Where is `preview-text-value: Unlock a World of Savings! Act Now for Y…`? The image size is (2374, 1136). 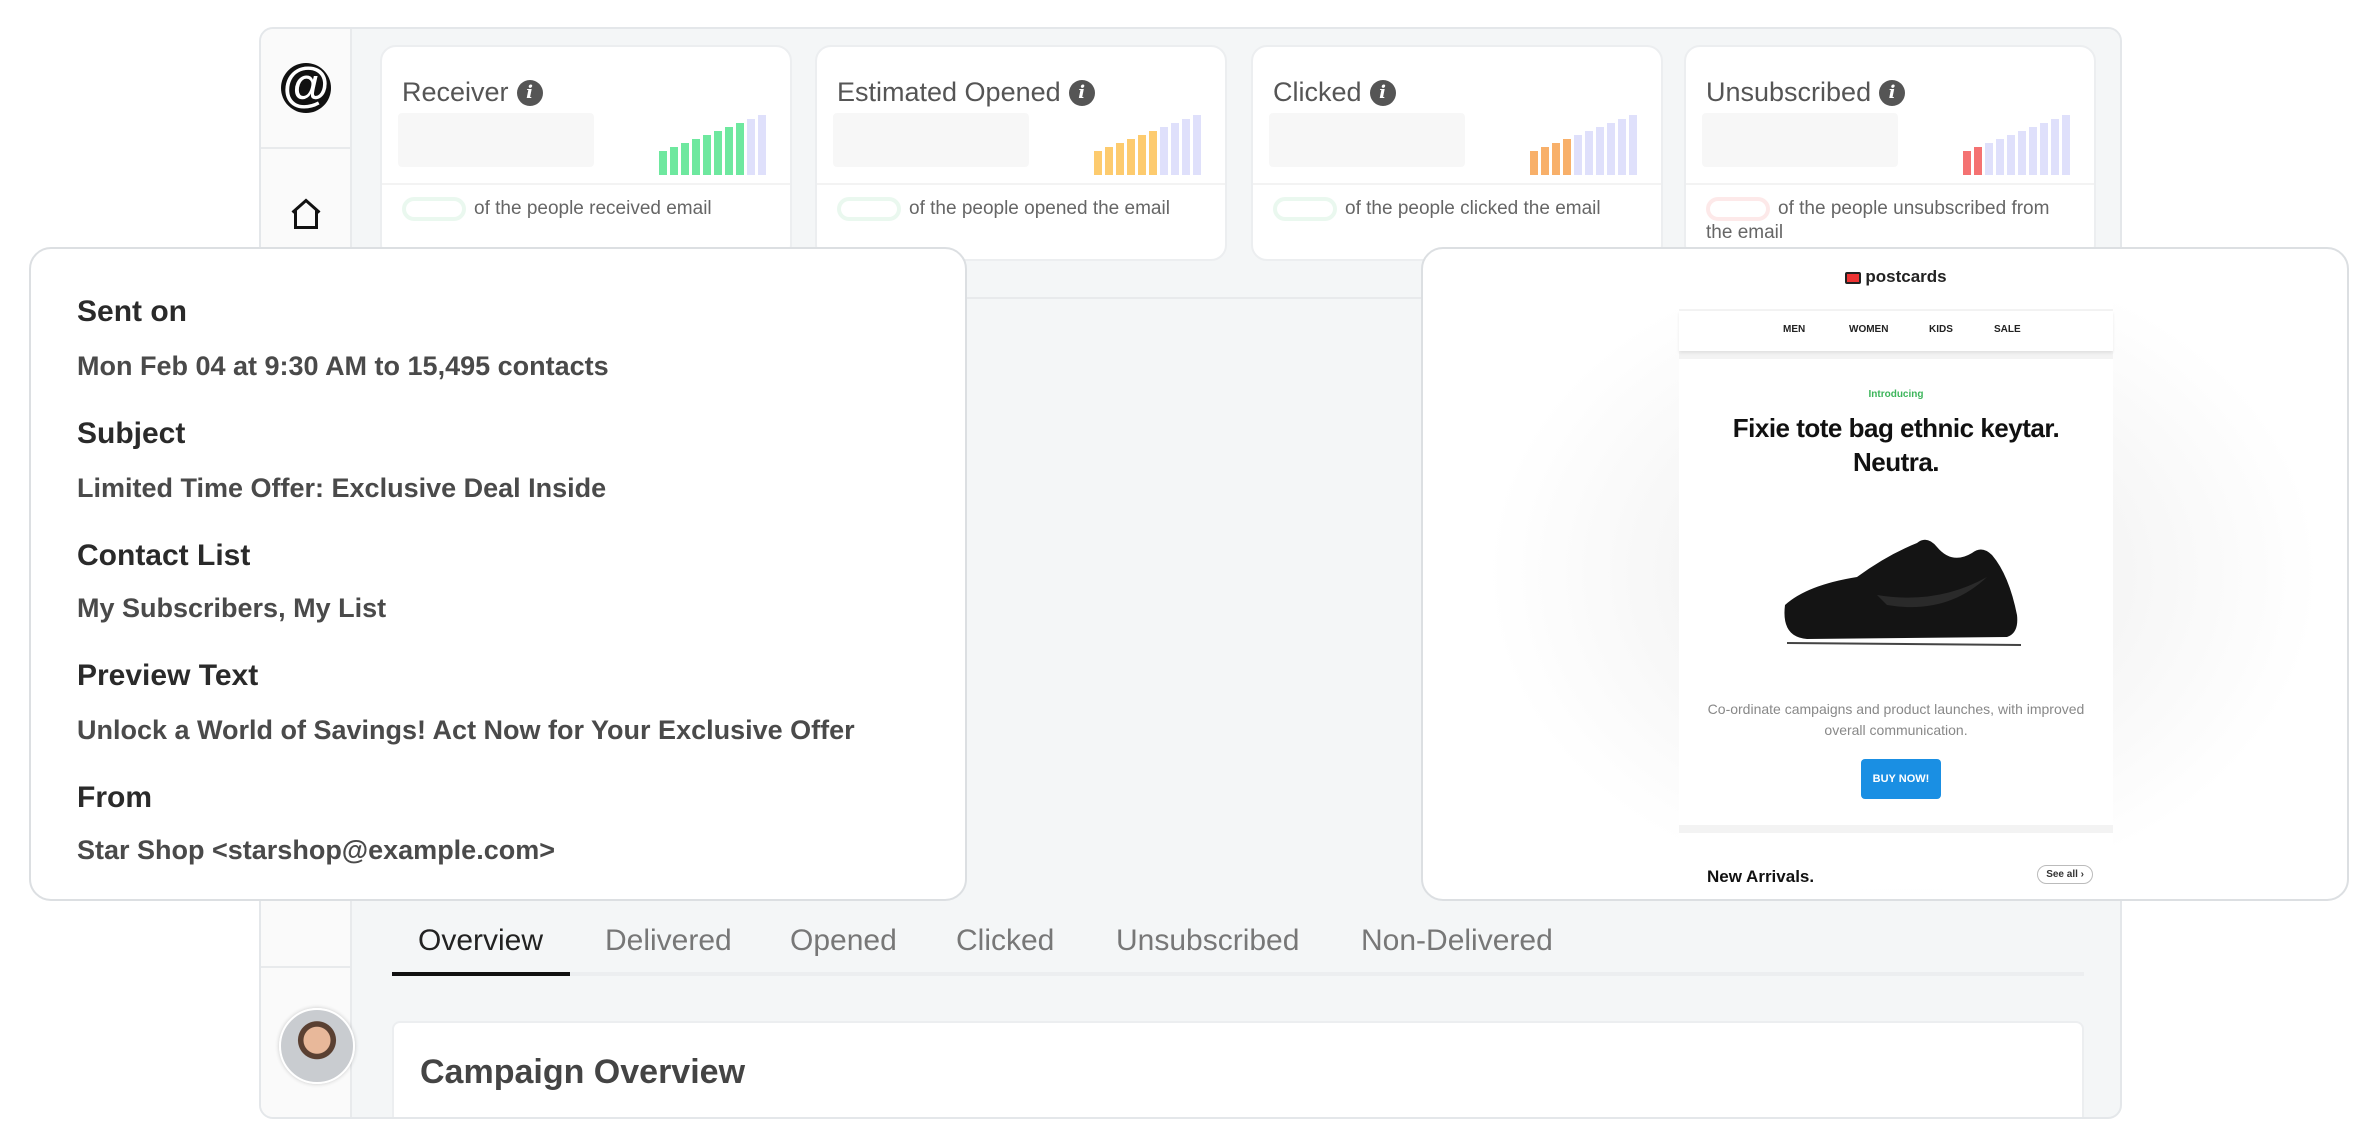 preview-text-value: Unlock a World of Savings! Act Now for Y… is located at coordinates (466, 730).